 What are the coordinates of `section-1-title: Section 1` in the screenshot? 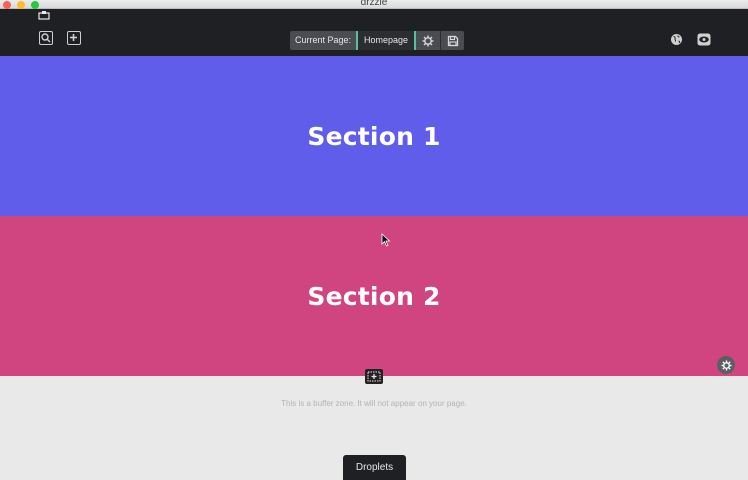 It's located at (374, 136).